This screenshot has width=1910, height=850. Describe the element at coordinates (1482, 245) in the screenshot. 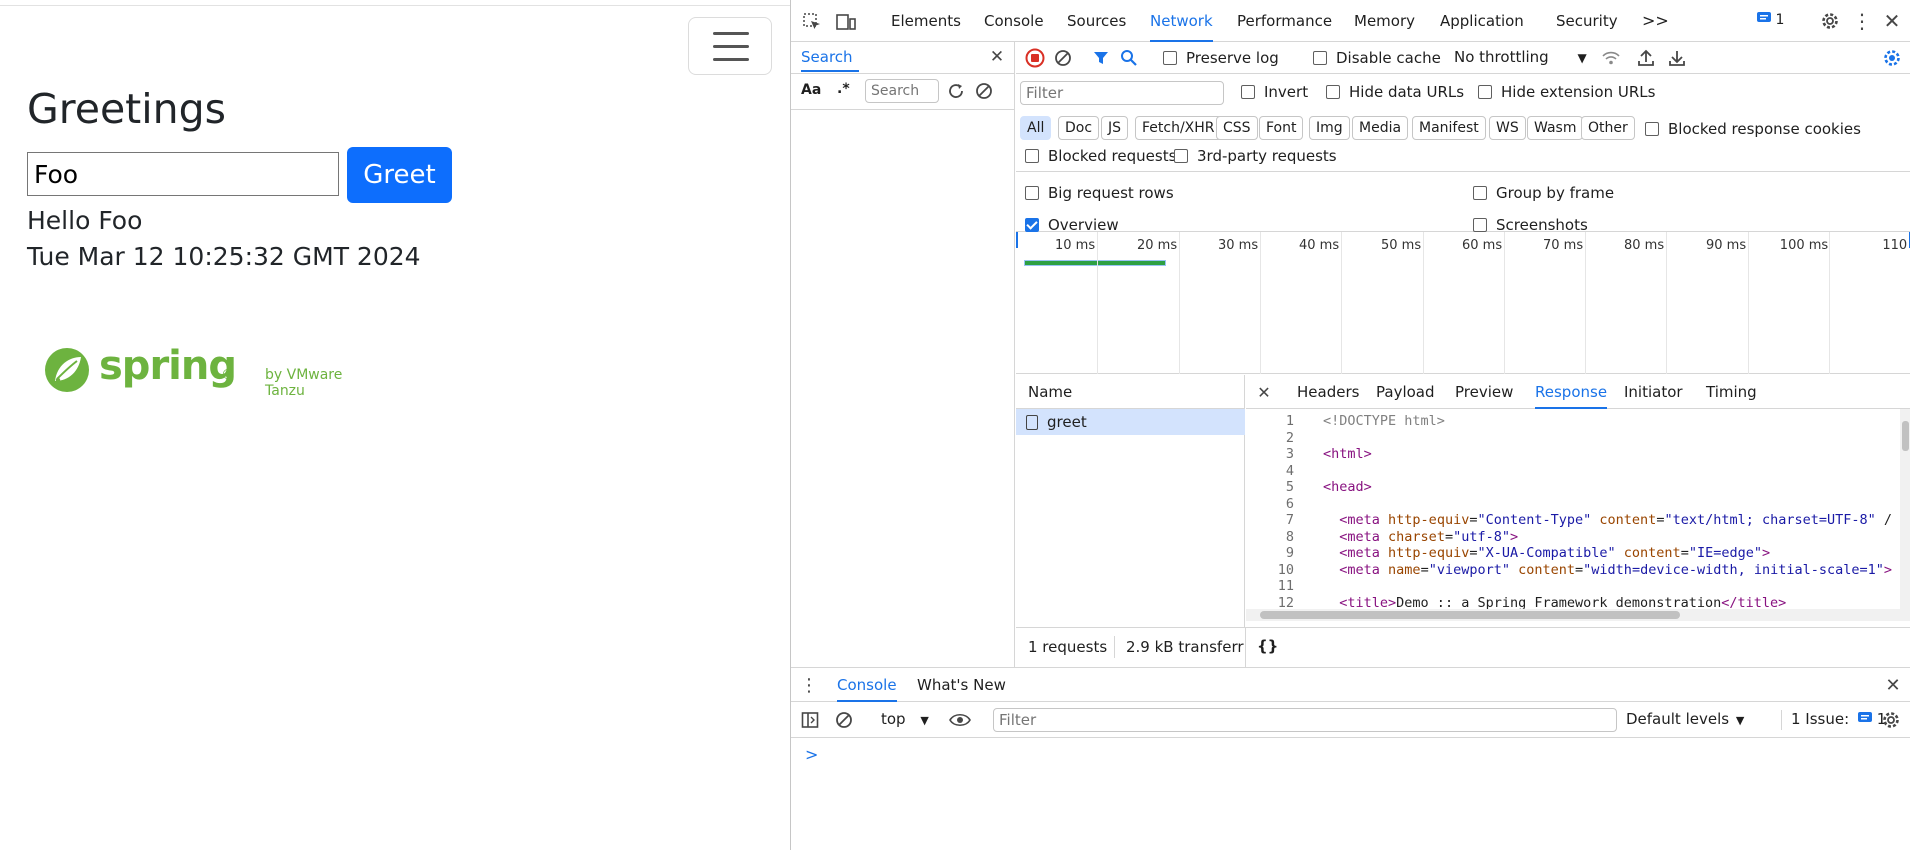

I see `timeline-tick-label: 60 ms` at that location.